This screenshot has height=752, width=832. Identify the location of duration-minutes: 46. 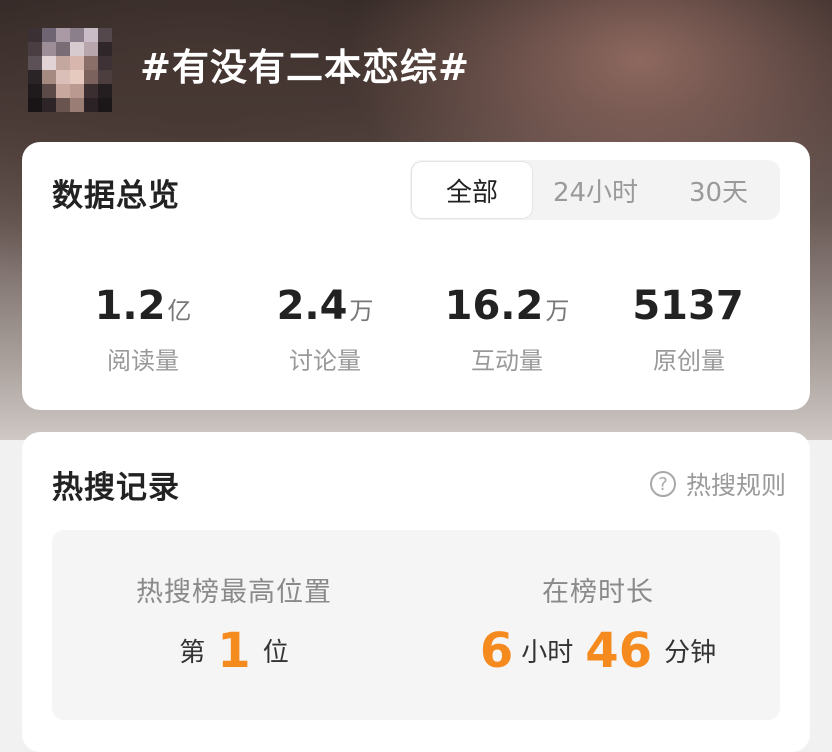
(619, 651).